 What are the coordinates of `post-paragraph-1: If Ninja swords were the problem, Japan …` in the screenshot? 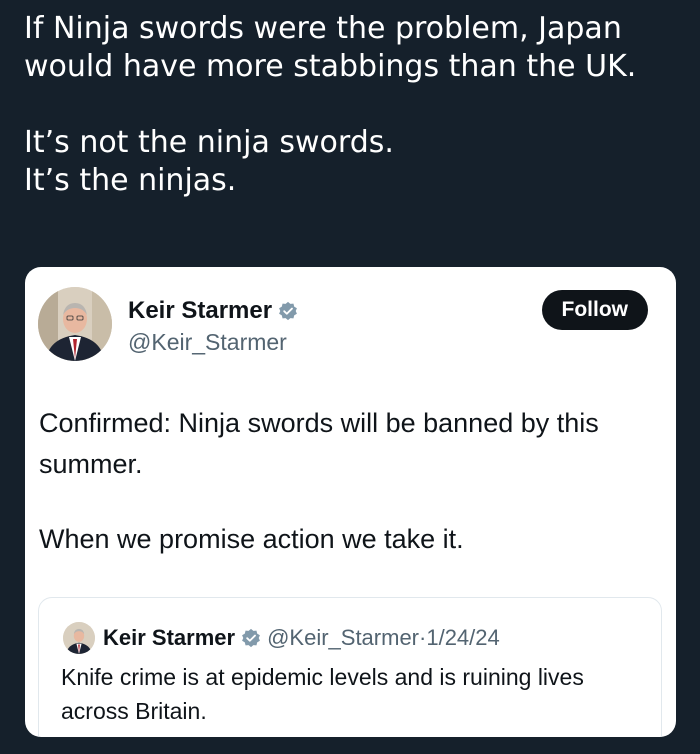 It's located at (330, 47).